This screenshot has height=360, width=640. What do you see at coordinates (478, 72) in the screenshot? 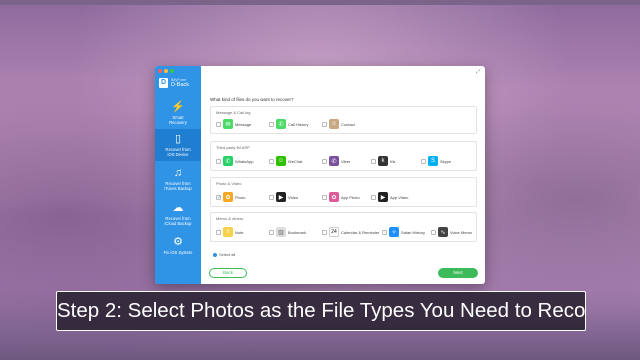
I see `expand-icon: ⤢` at bounding box center [478, 72].